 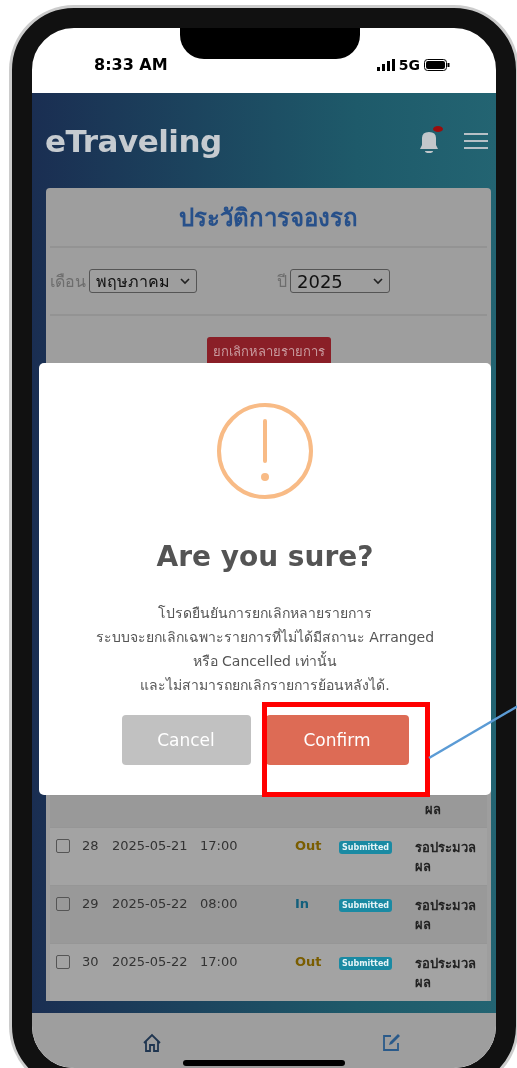 What do you see at coordinates (265, 451) in the screenshot?
I see `warning-icon` at bounding box center [265, 451].